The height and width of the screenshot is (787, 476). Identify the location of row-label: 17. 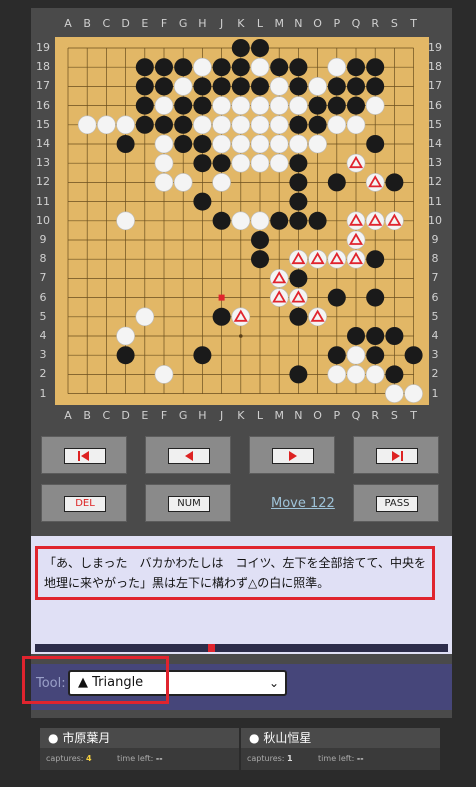
(435, 86).